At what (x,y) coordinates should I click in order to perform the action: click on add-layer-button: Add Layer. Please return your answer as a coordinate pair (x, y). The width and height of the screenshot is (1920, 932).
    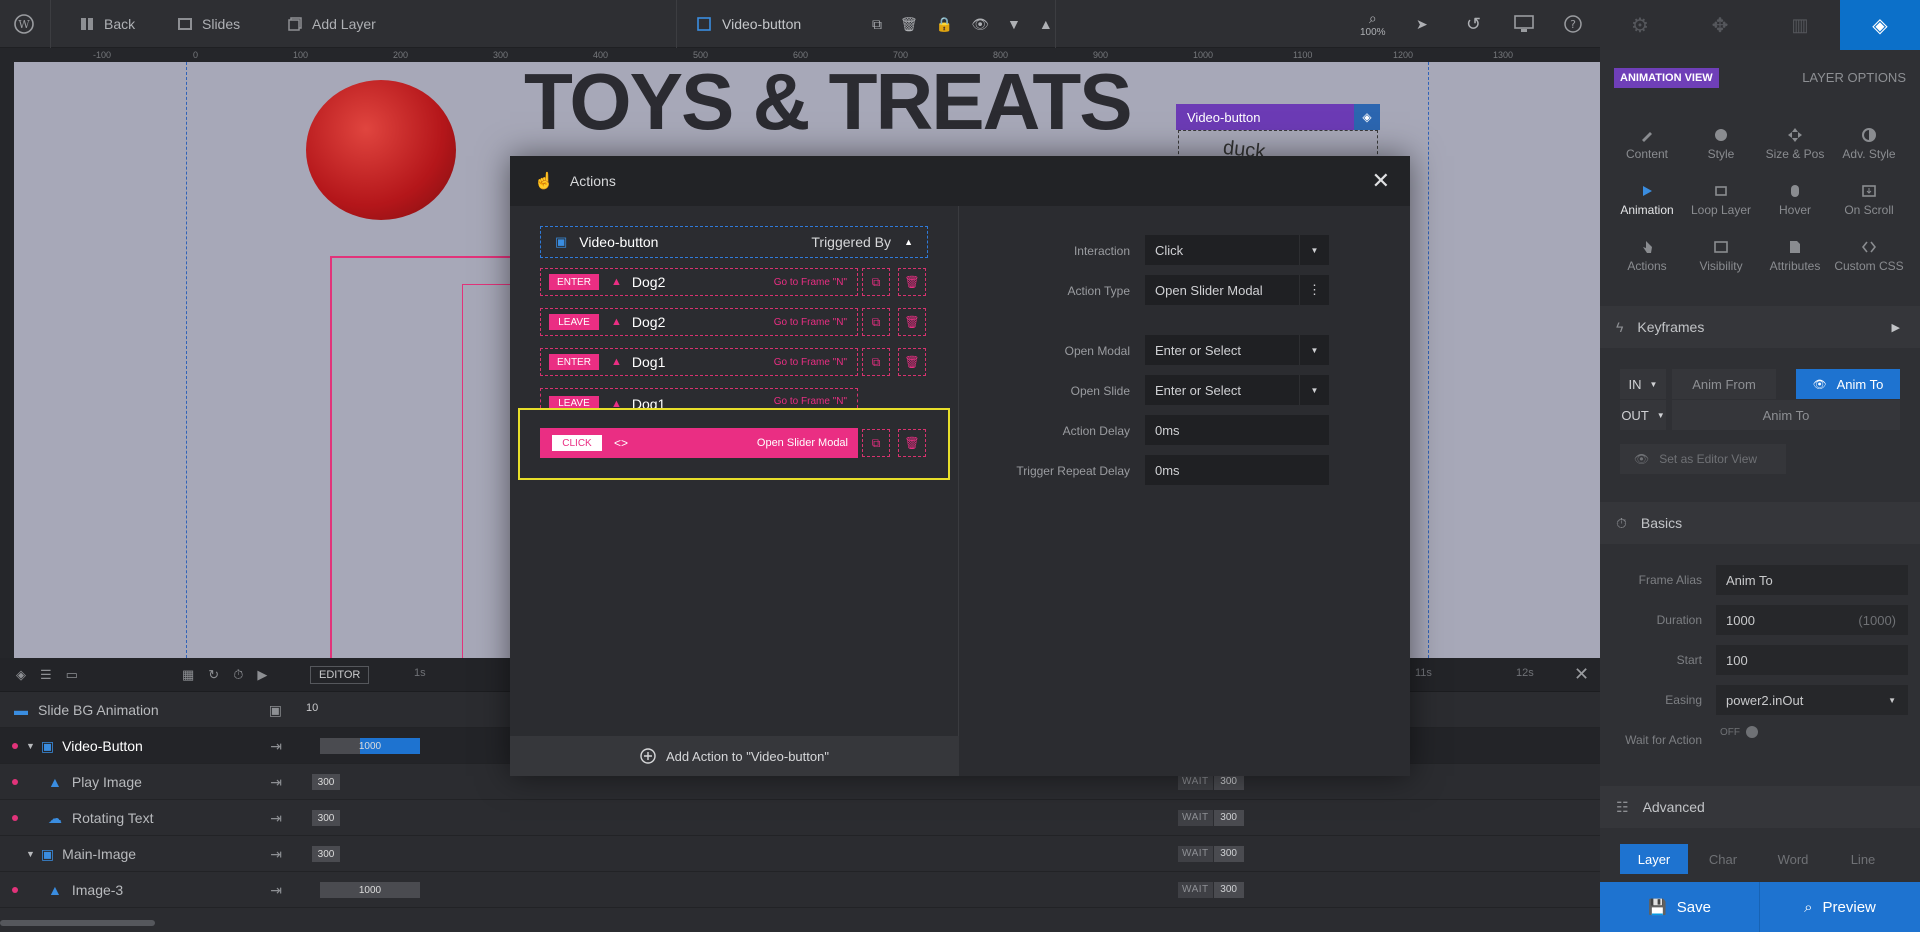
    Looking at the image, I should click on (332, 24).